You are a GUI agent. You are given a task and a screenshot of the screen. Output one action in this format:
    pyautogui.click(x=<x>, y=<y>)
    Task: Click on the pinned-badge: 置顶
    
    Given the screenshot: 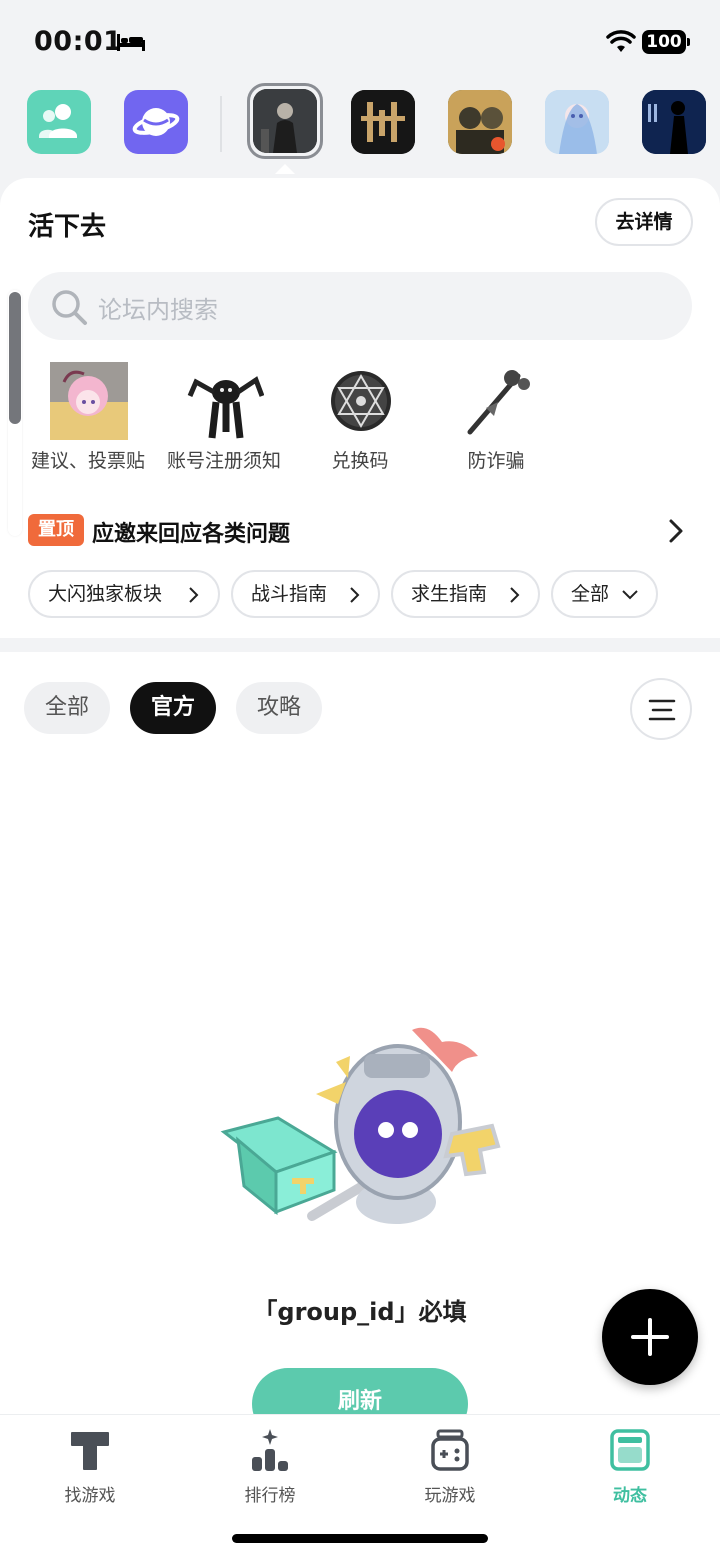 What is the action you would take?
    pyautogui.click(x=56, y=530)
    